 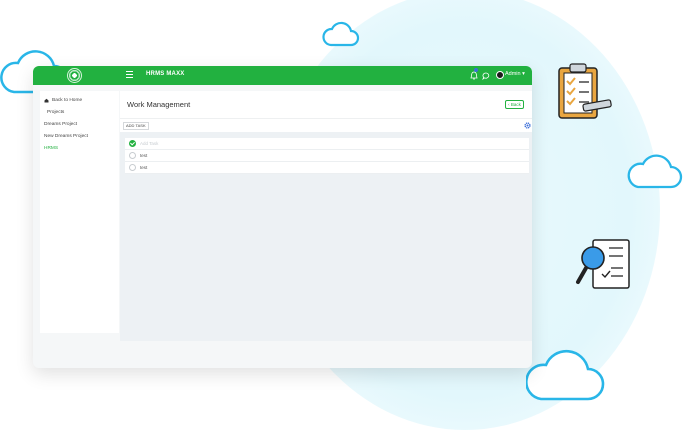 What do you see at coordinates (527, 125) in the screenshot?
I see `gear-icon` at bounding box center [527, 125].